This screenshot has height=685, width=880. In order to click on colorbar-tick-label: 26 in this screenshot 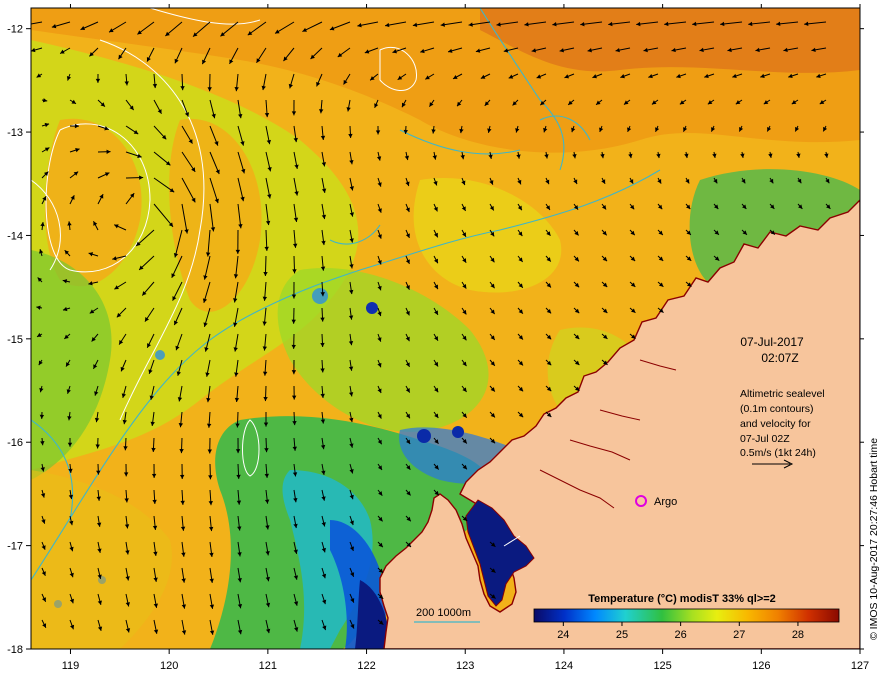, I will do `click(681, 635)`.